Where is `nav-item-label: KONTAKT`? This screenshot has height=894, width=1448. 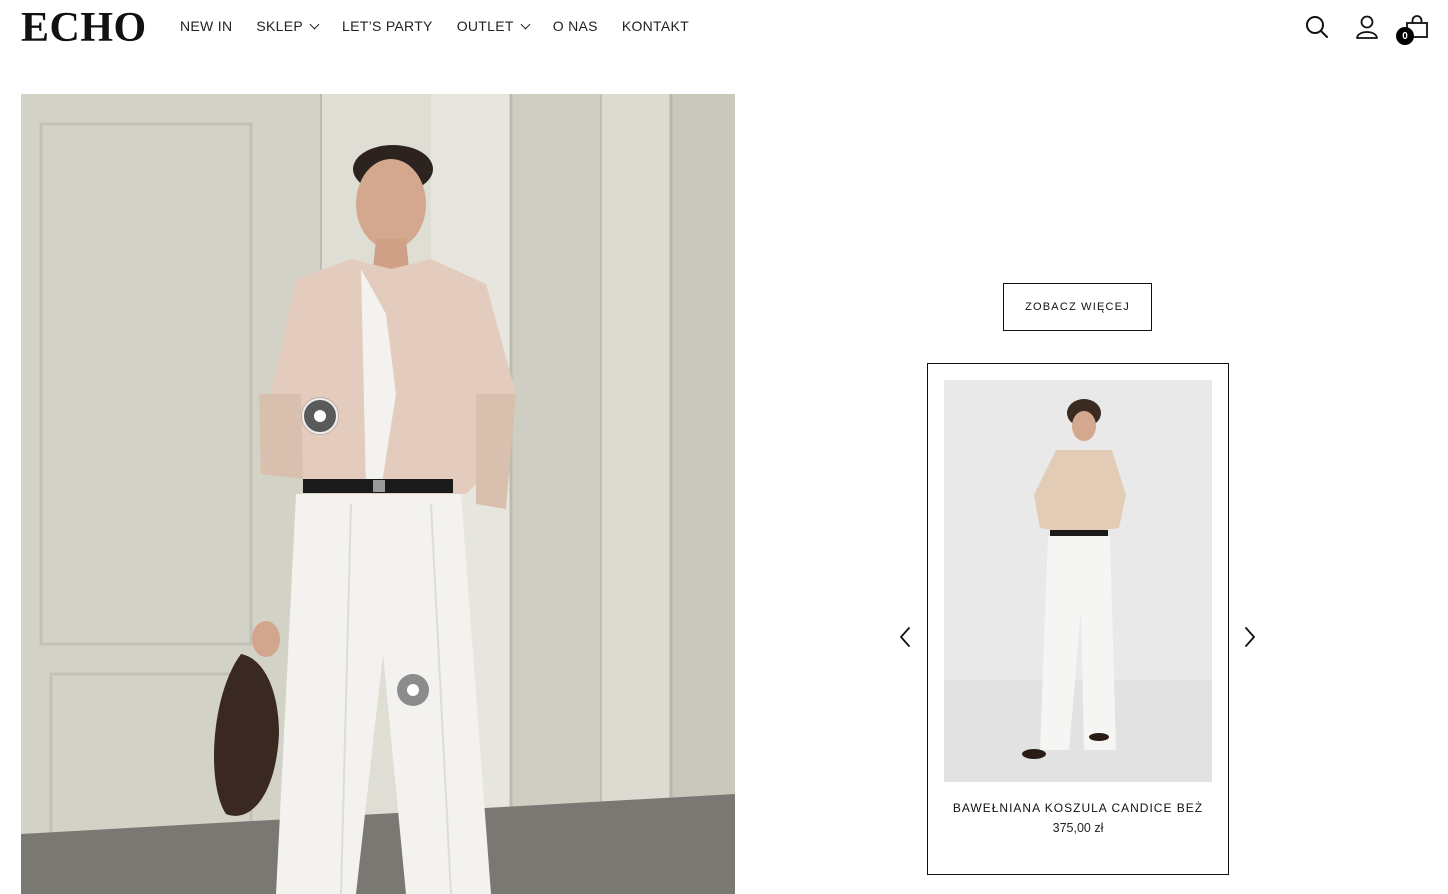 nav-item-label: KONTAKT is located at coordinates (655, 26).